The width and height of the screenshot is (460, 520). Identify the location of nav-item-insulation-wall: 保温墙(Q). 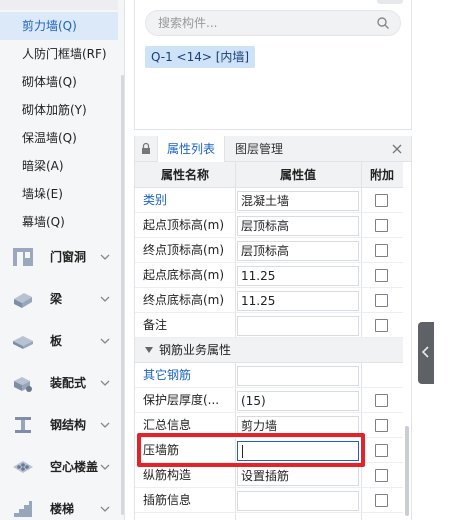
(59, 138).